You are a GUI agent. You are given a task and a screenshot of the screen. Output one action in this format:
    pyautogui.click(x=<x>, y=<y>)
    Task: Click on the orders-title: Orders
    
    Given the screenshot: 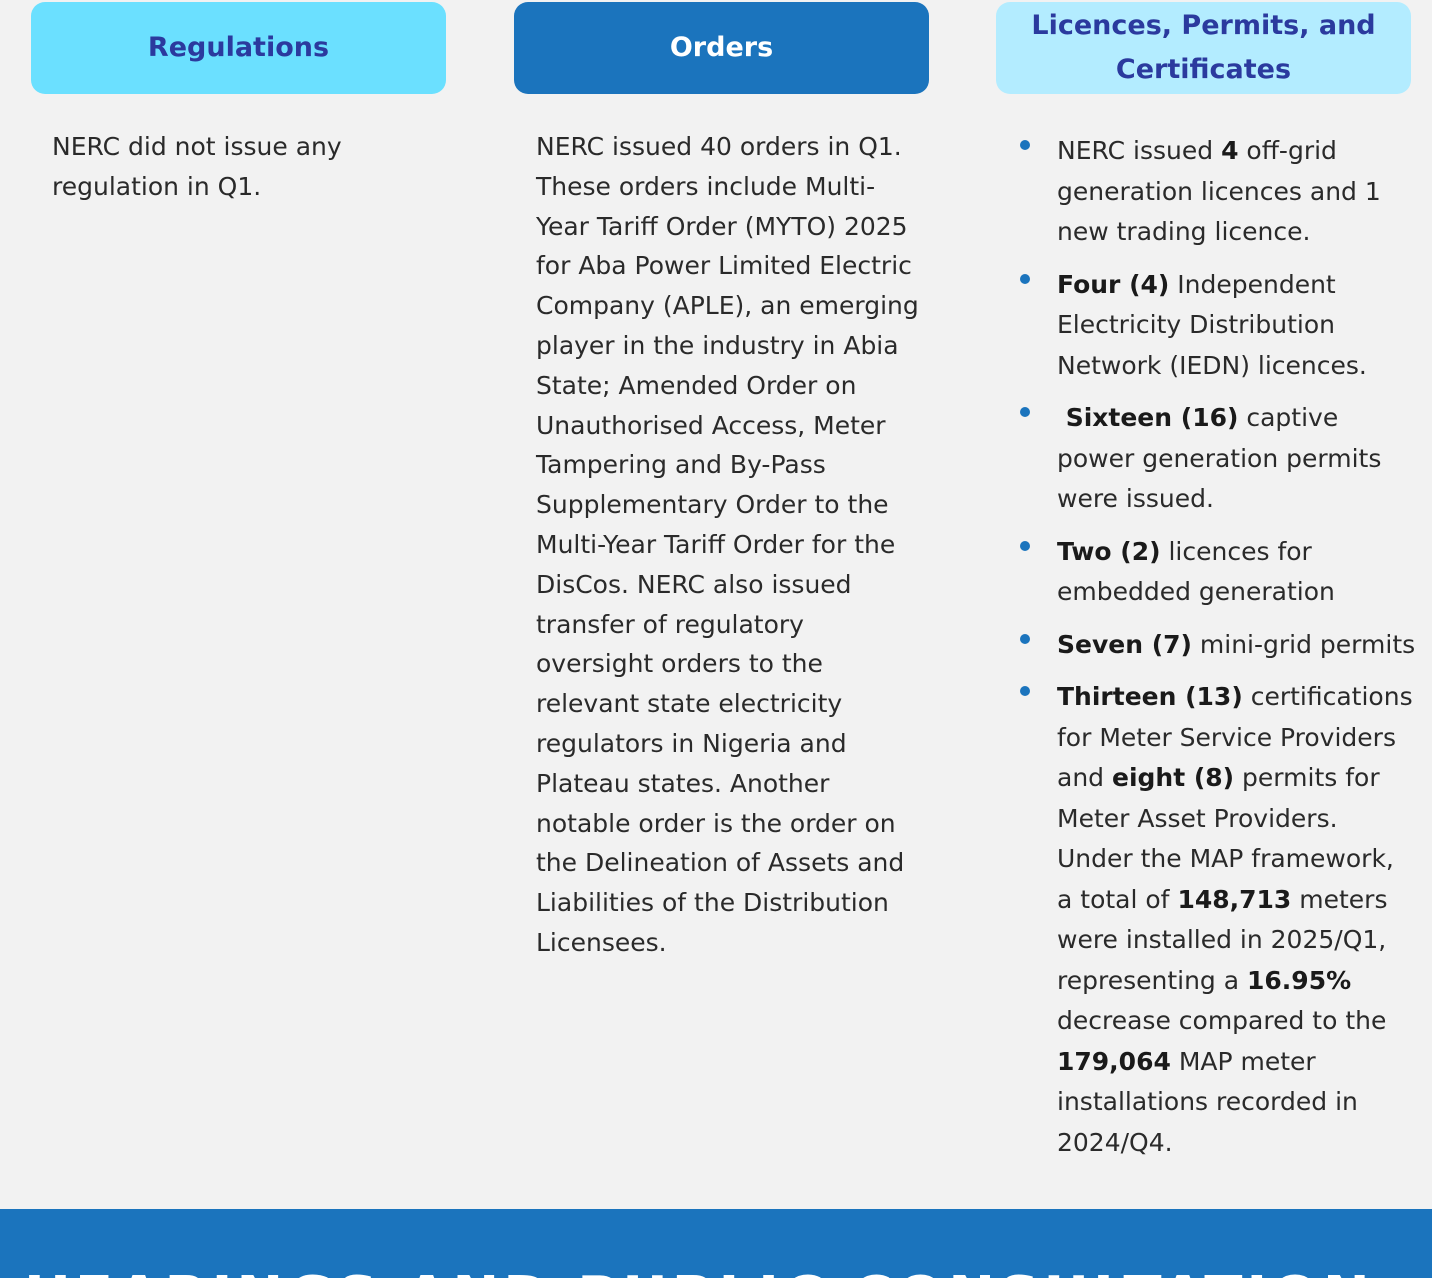 What is the action you would take?
    pyautogui.click(x=721, y=47)
    